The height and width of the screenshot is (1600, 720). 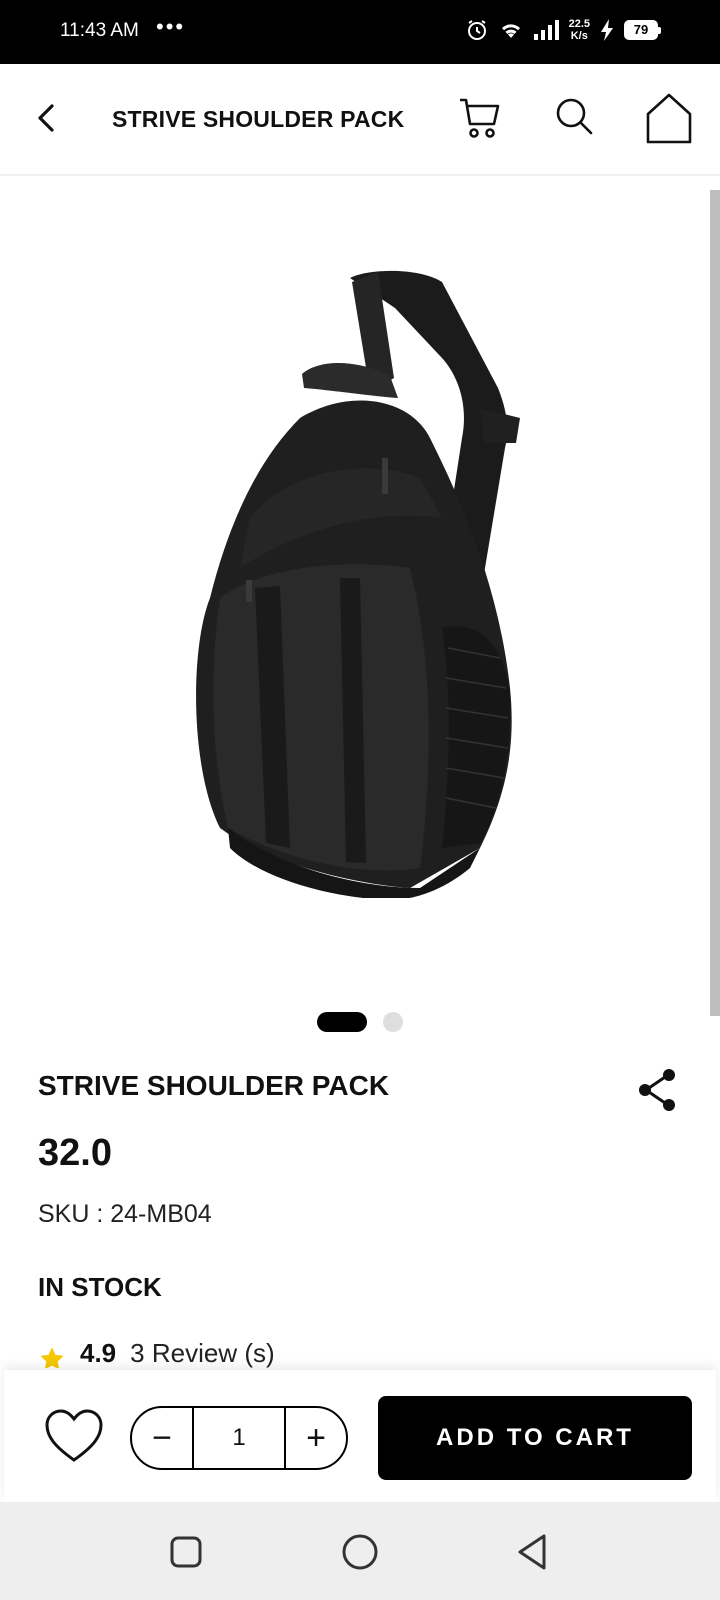 What do you see at coordinates (476, 30) in the screenshot?
I see `alarm-icon` at bounding box center [476, 30].